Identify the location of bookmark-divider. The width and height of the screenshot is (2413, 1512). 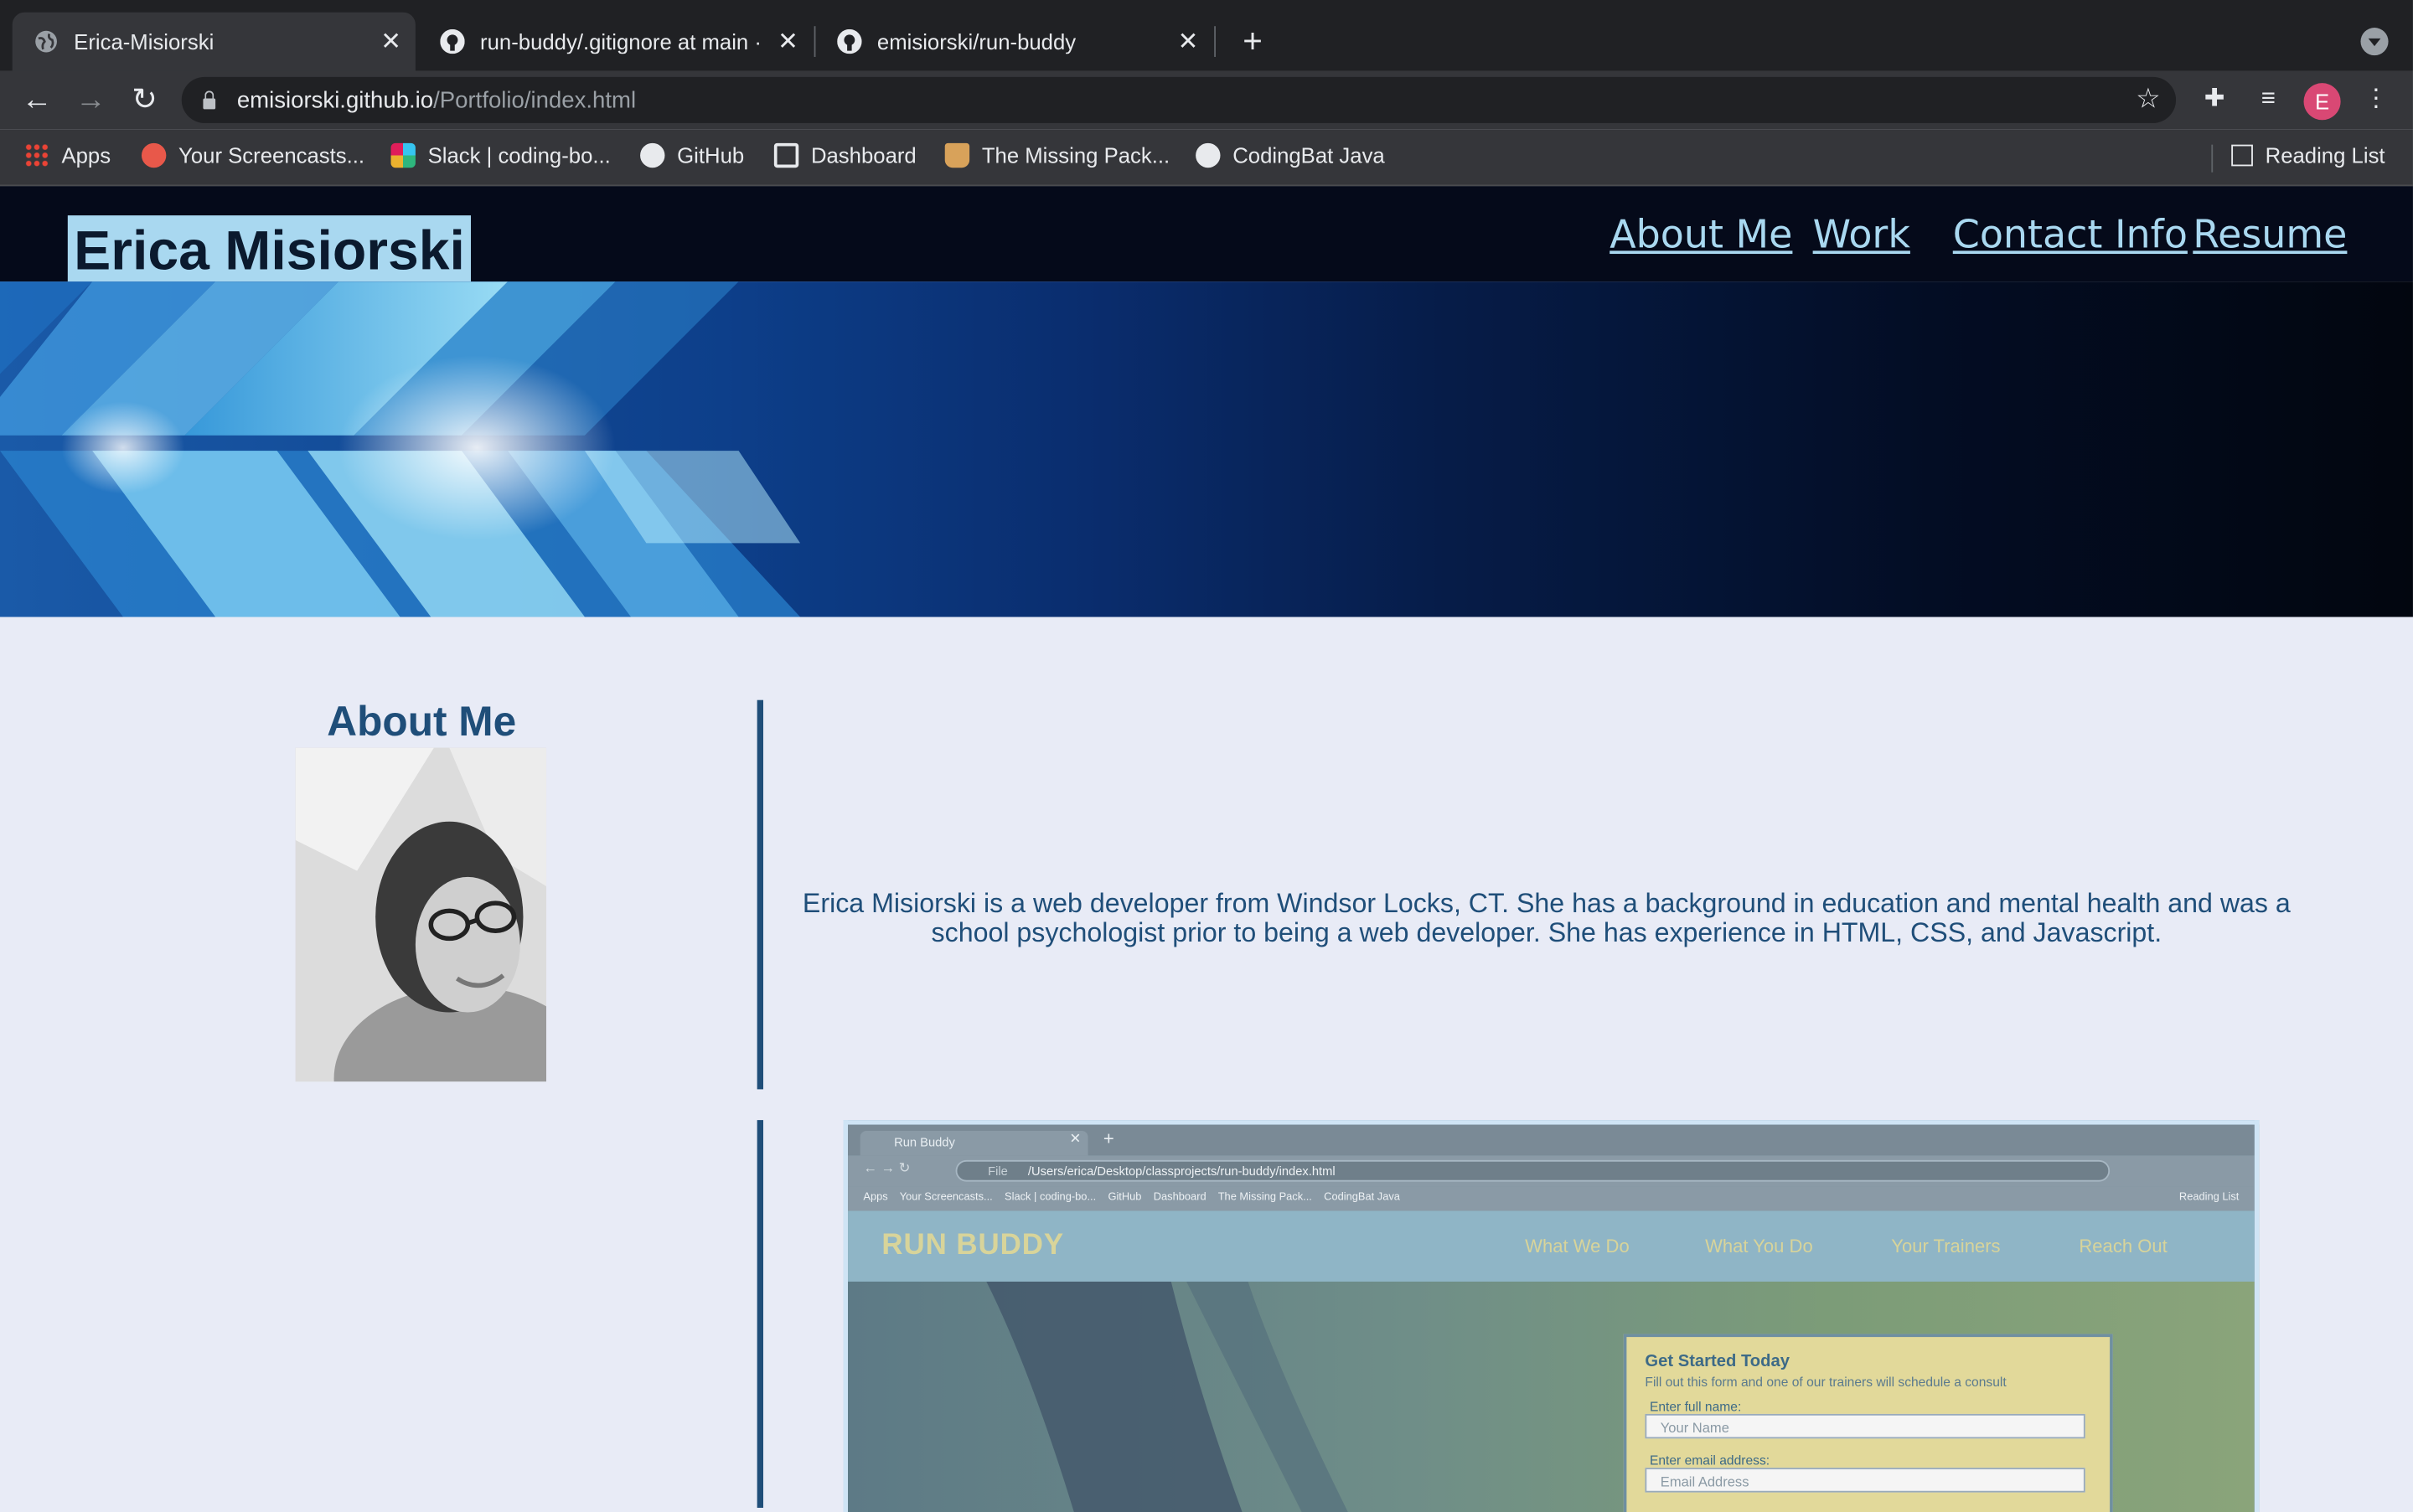
(2212, 158).